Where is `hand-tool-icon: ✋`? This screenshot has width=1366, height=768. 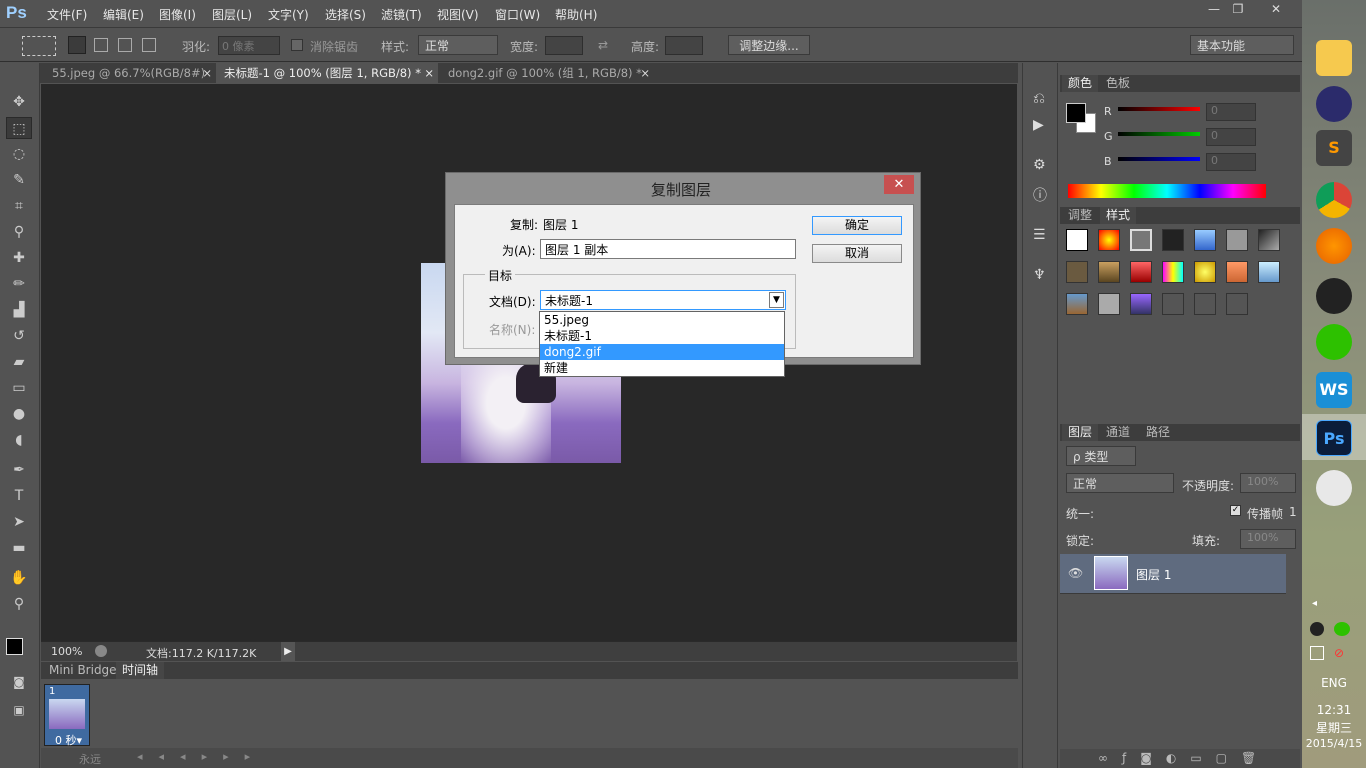 hand-tool-icon: ✋ is located at coordinates (19, 578).